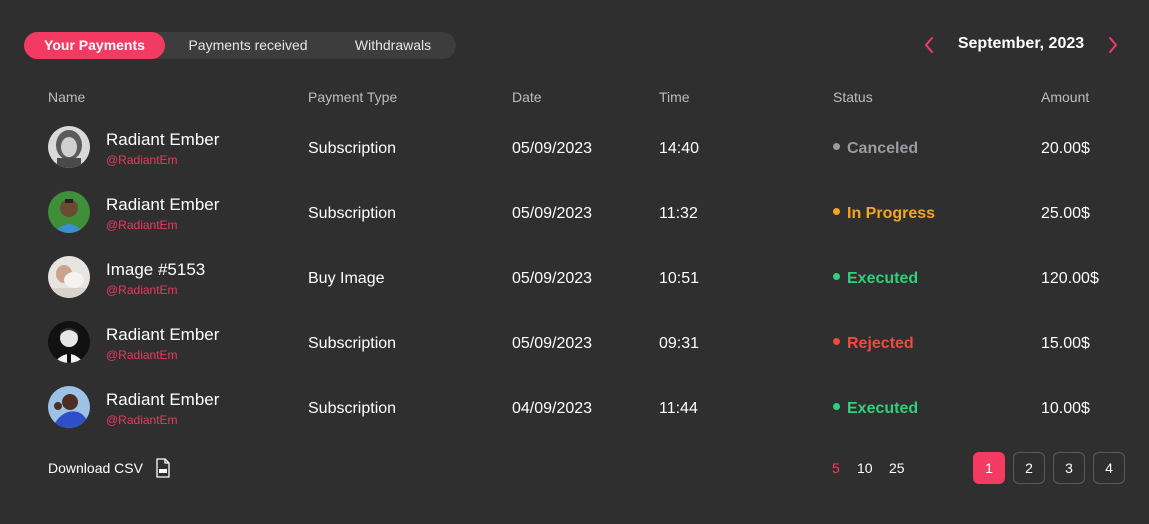 This screenshot has width=1149, height=524. I want to click on payment-amount: 15.00$, so click(1065, 343).